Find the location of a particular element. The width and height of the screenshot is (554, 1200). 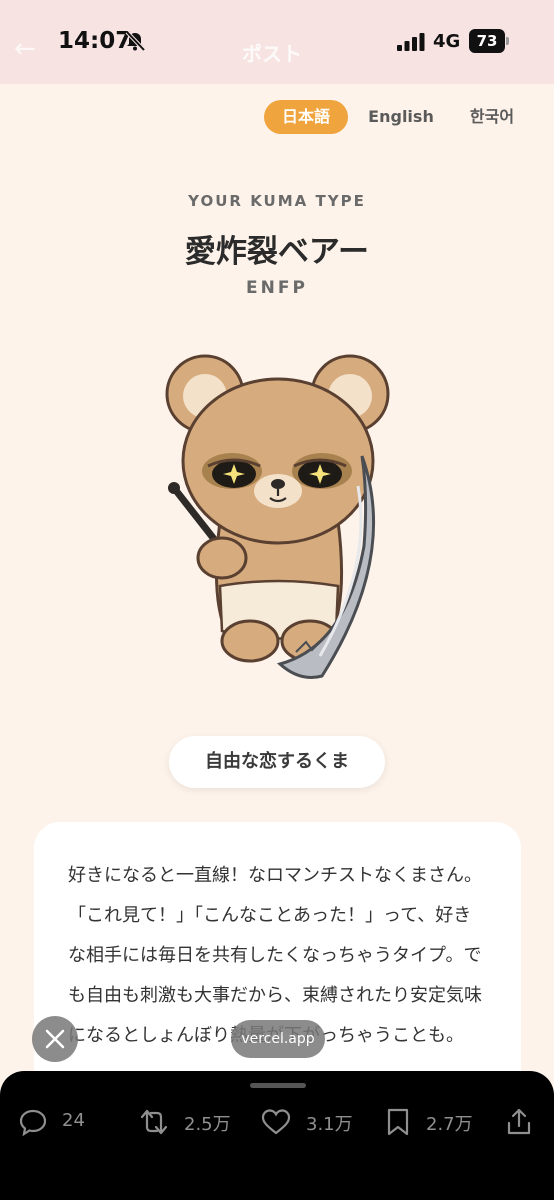

lang-tab-japanese: 日本語 is located at coordinates (306, 117).